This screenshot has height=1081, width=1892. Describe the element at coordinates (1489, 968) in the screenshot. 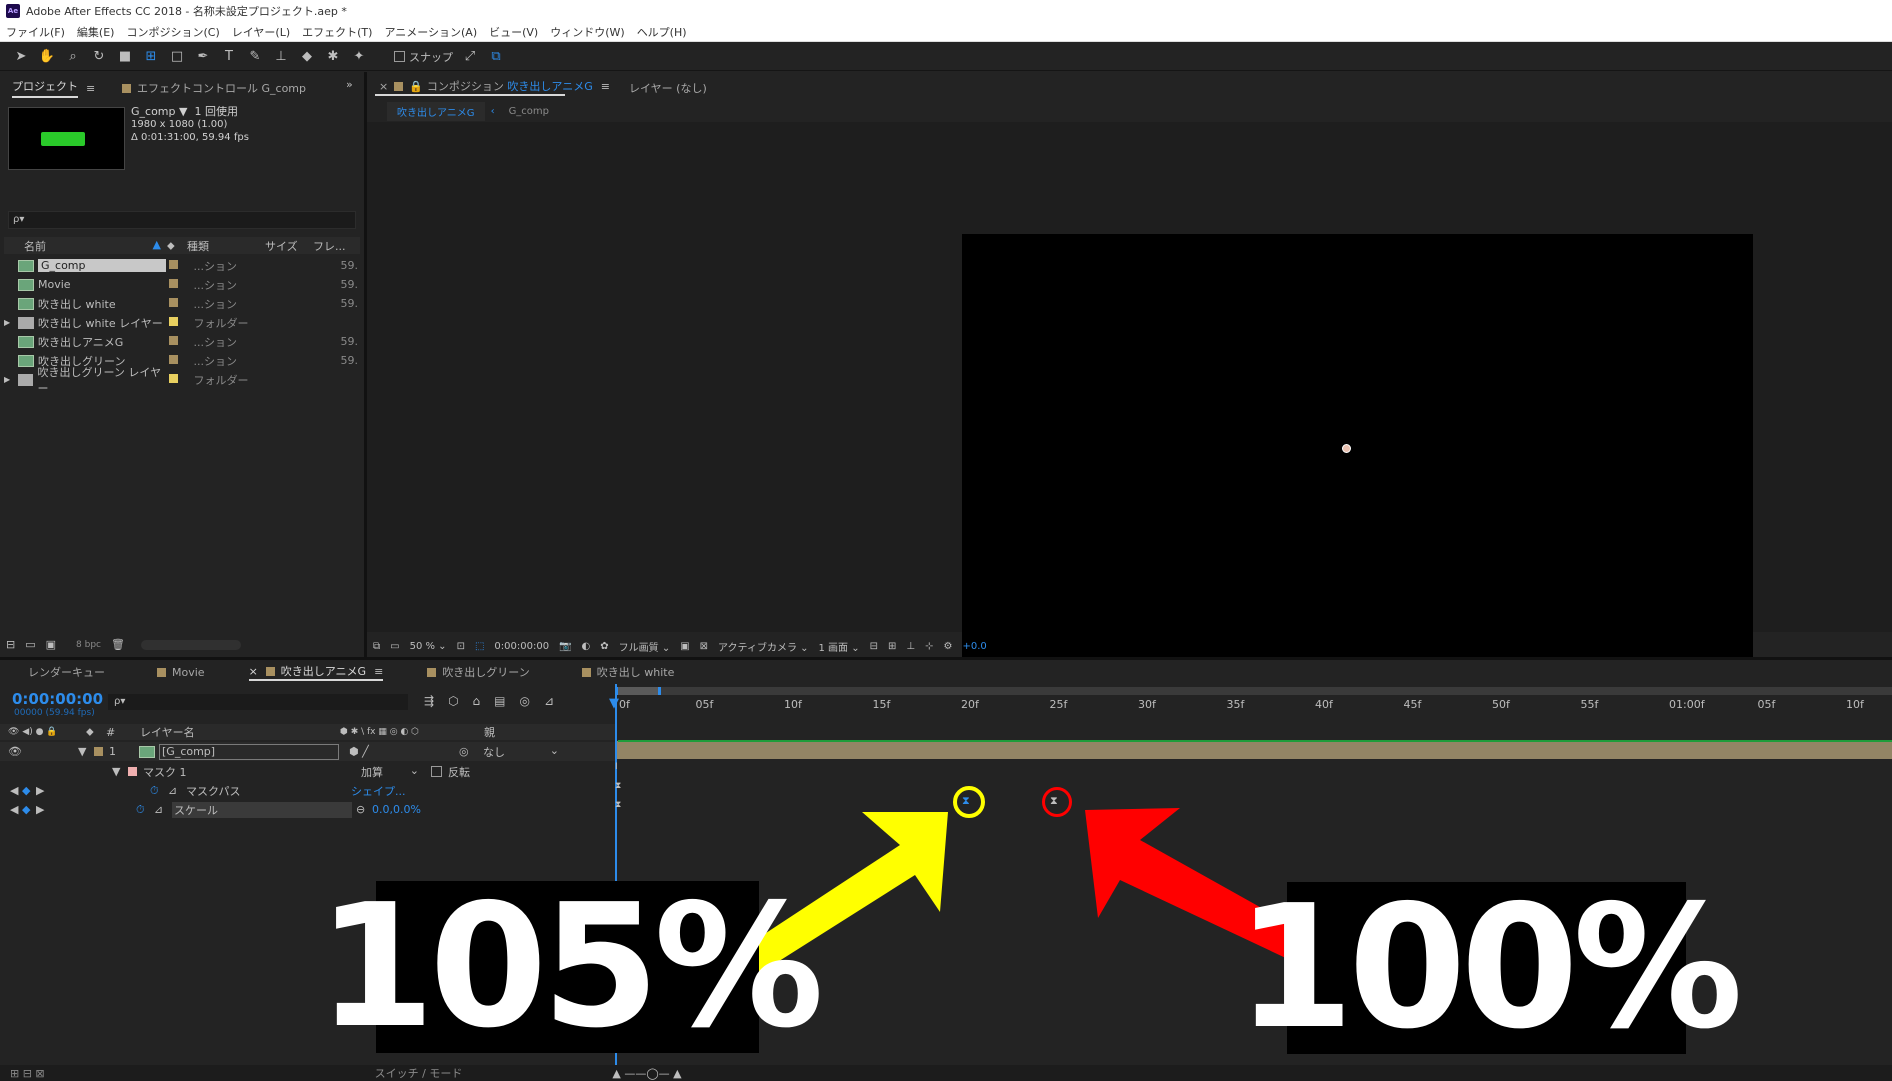

I see `scale-label-100: 100%` at that location.